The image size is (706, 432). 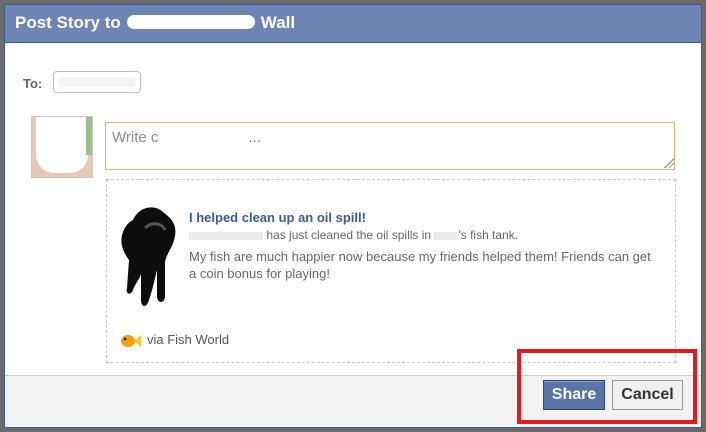 I want to click on recipient-token, so click(x=97, y=82).